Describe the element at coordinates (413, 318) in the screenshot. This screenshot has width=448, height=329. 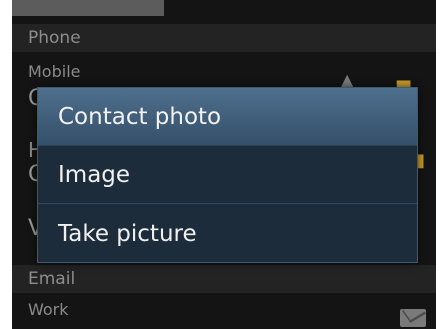
I see `mail-icon` at that location.